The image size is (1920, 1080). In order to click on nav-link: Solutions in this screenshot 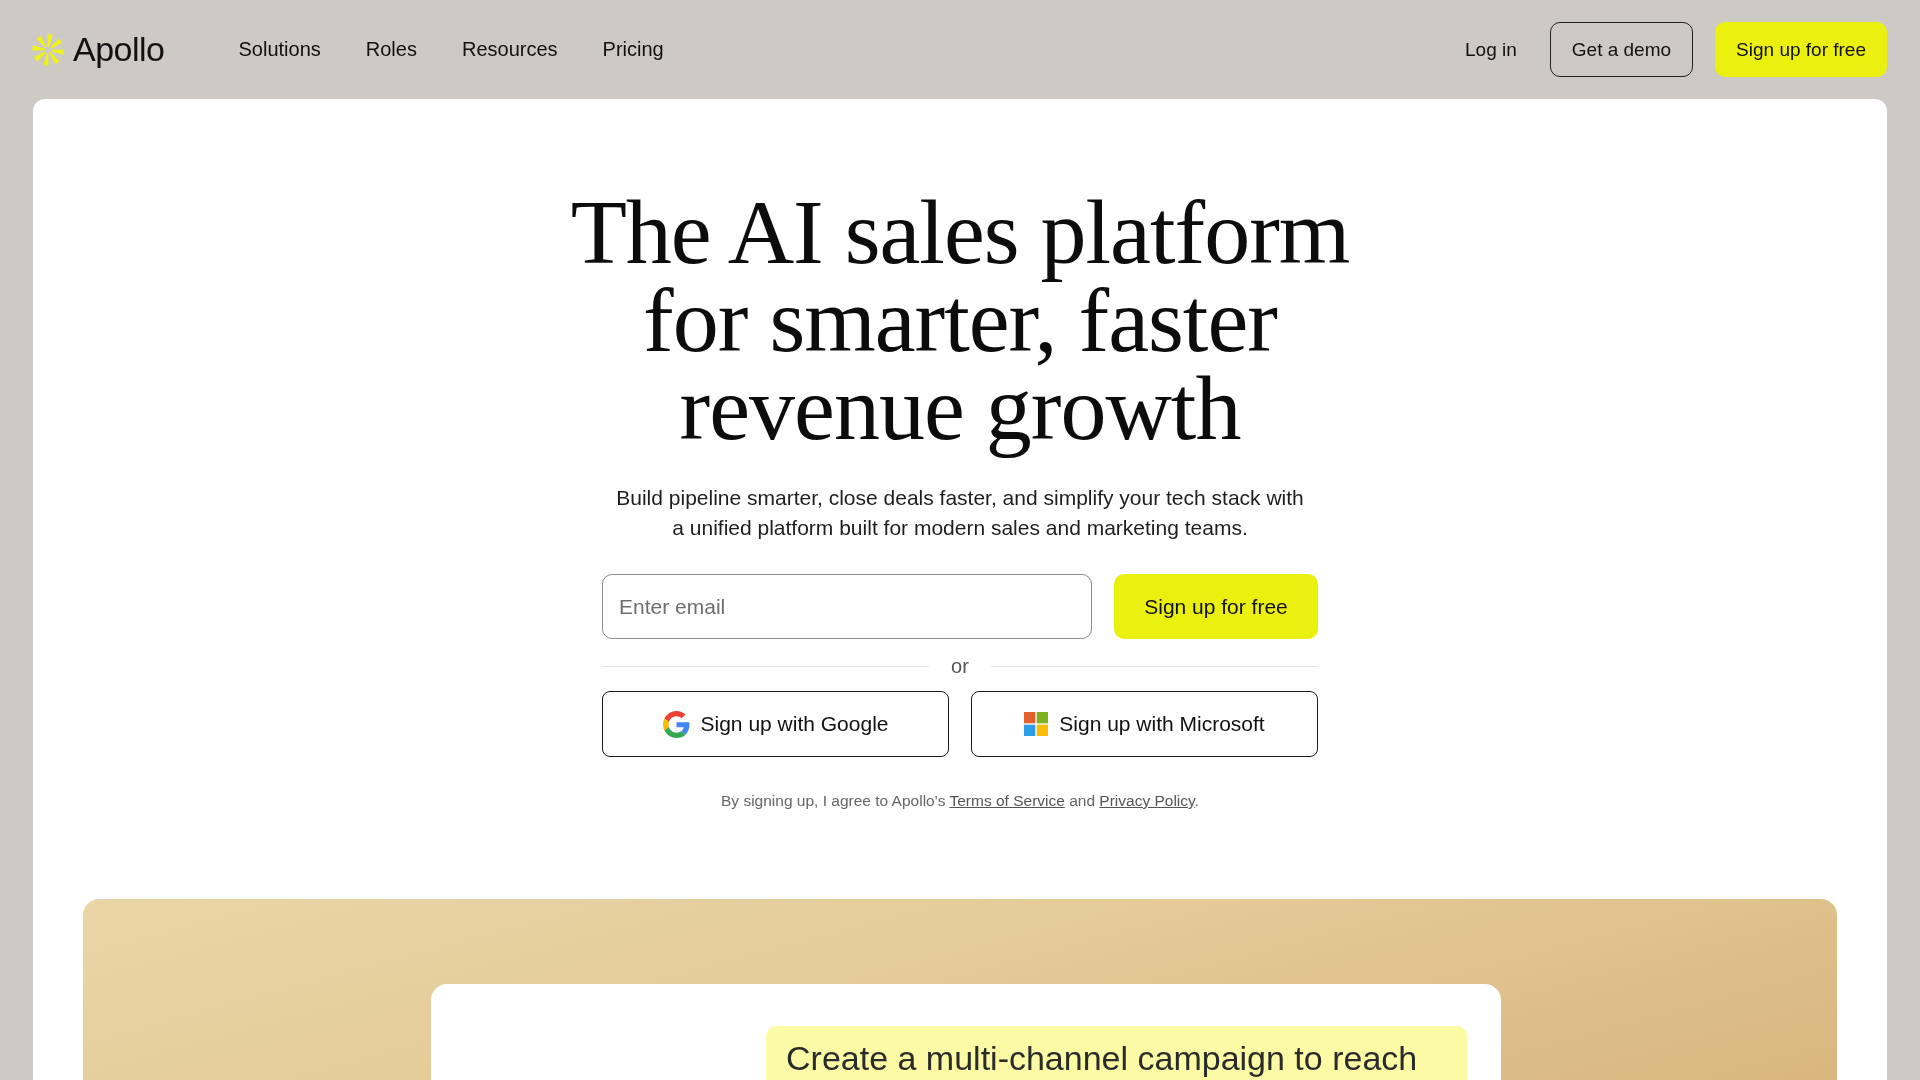, I will do `click(279, 49)`.